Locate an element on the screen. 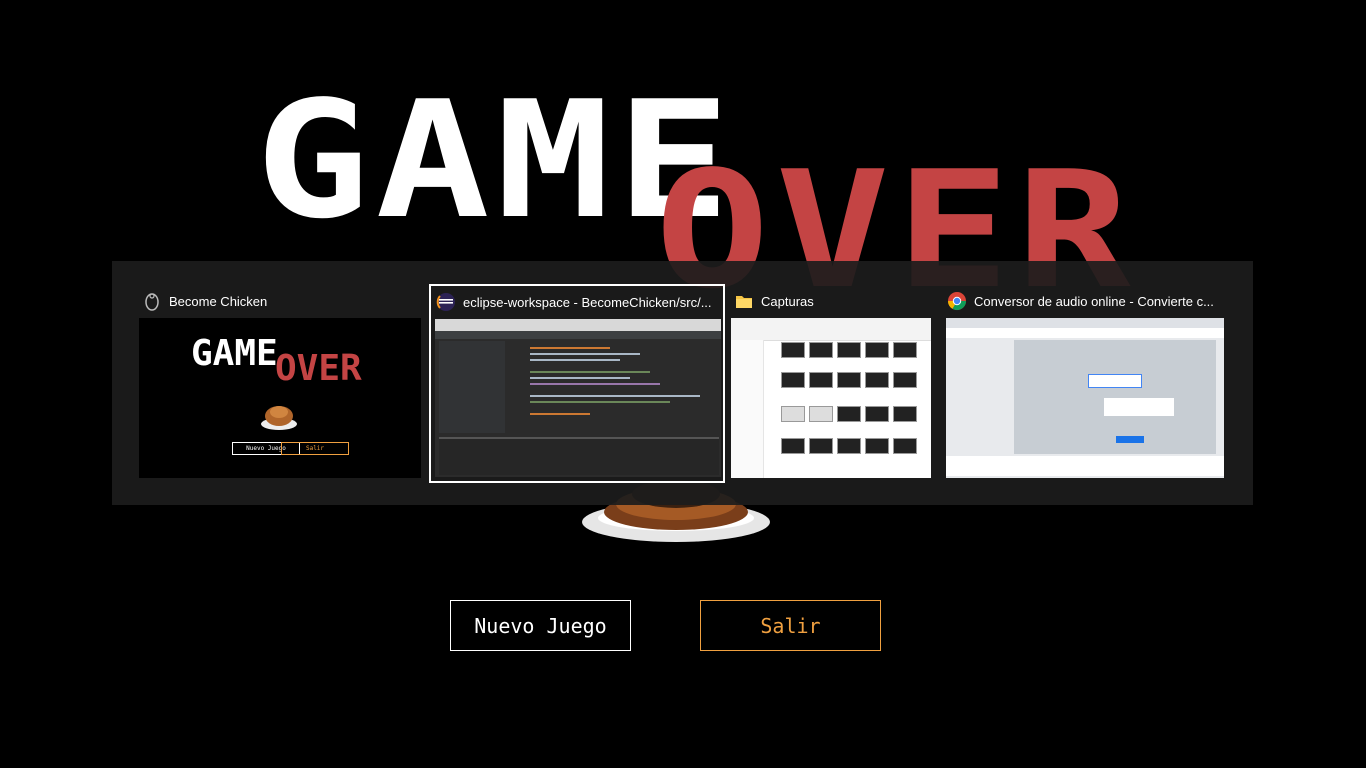 The image size is (1366, 768). chrome-icon is located at coordinates (957, 301).